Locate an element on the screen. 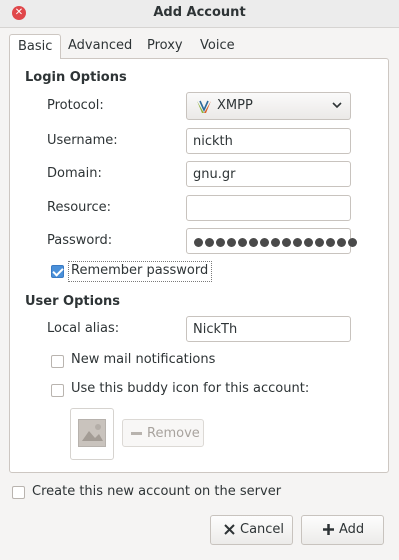 The image size is (399, 560). remember-password-label: Remember password is located at coordinates (139, 270).